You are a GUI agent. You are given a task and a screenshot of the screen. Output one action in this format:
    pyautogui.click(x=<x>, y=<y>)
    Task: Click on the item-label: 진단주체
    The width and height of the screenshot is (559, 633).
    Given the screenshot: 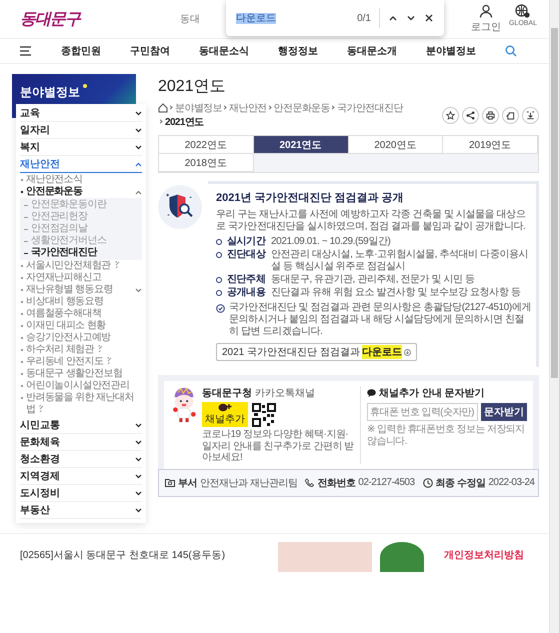 What is the action you would take?
    pyautogui.click(x=246, y=280)
    